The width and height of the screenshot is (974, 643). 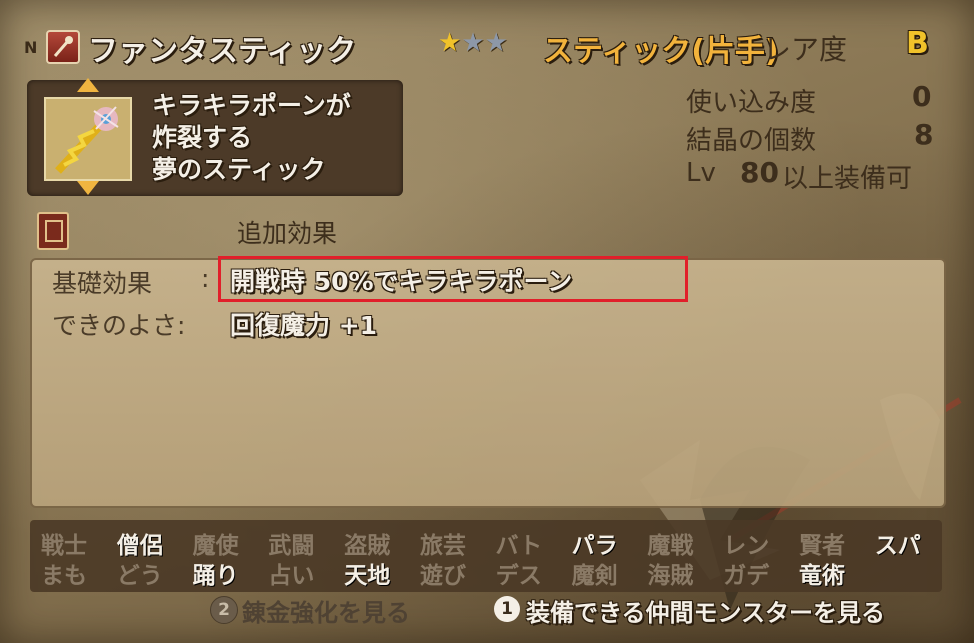 I want to click on job-row1-11: スパ, so click(x=897, y=546).